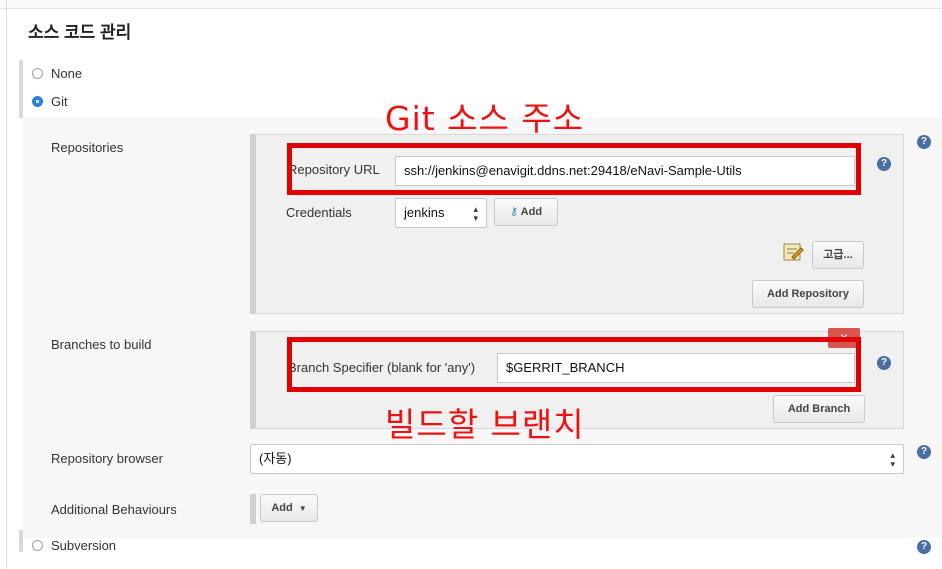  What do you see at coordinates (114, 509) in the screenshot?
I see `additional-behaviours-label: Additional Behaviours` at bounding box center [114, 509].